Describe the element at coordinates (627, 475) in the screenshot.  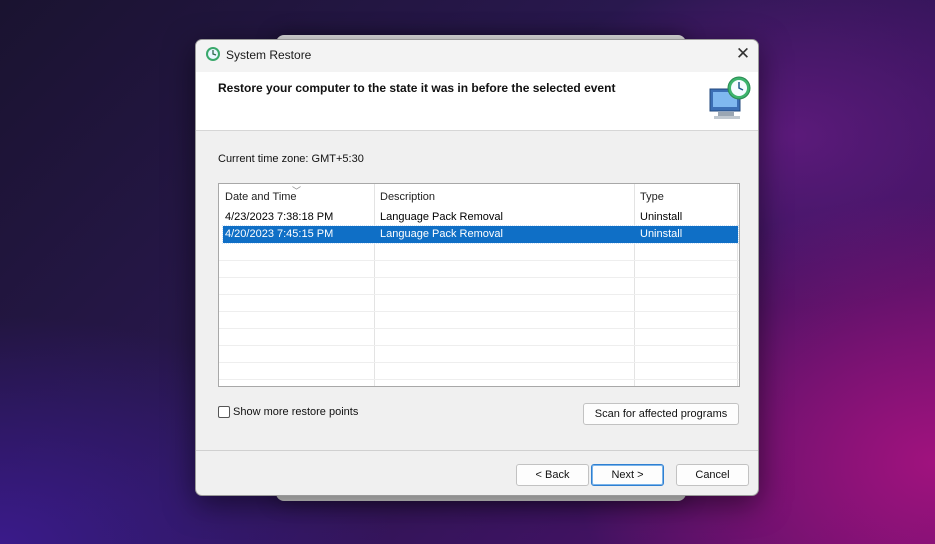
I see `next-button: Next >` at that location.